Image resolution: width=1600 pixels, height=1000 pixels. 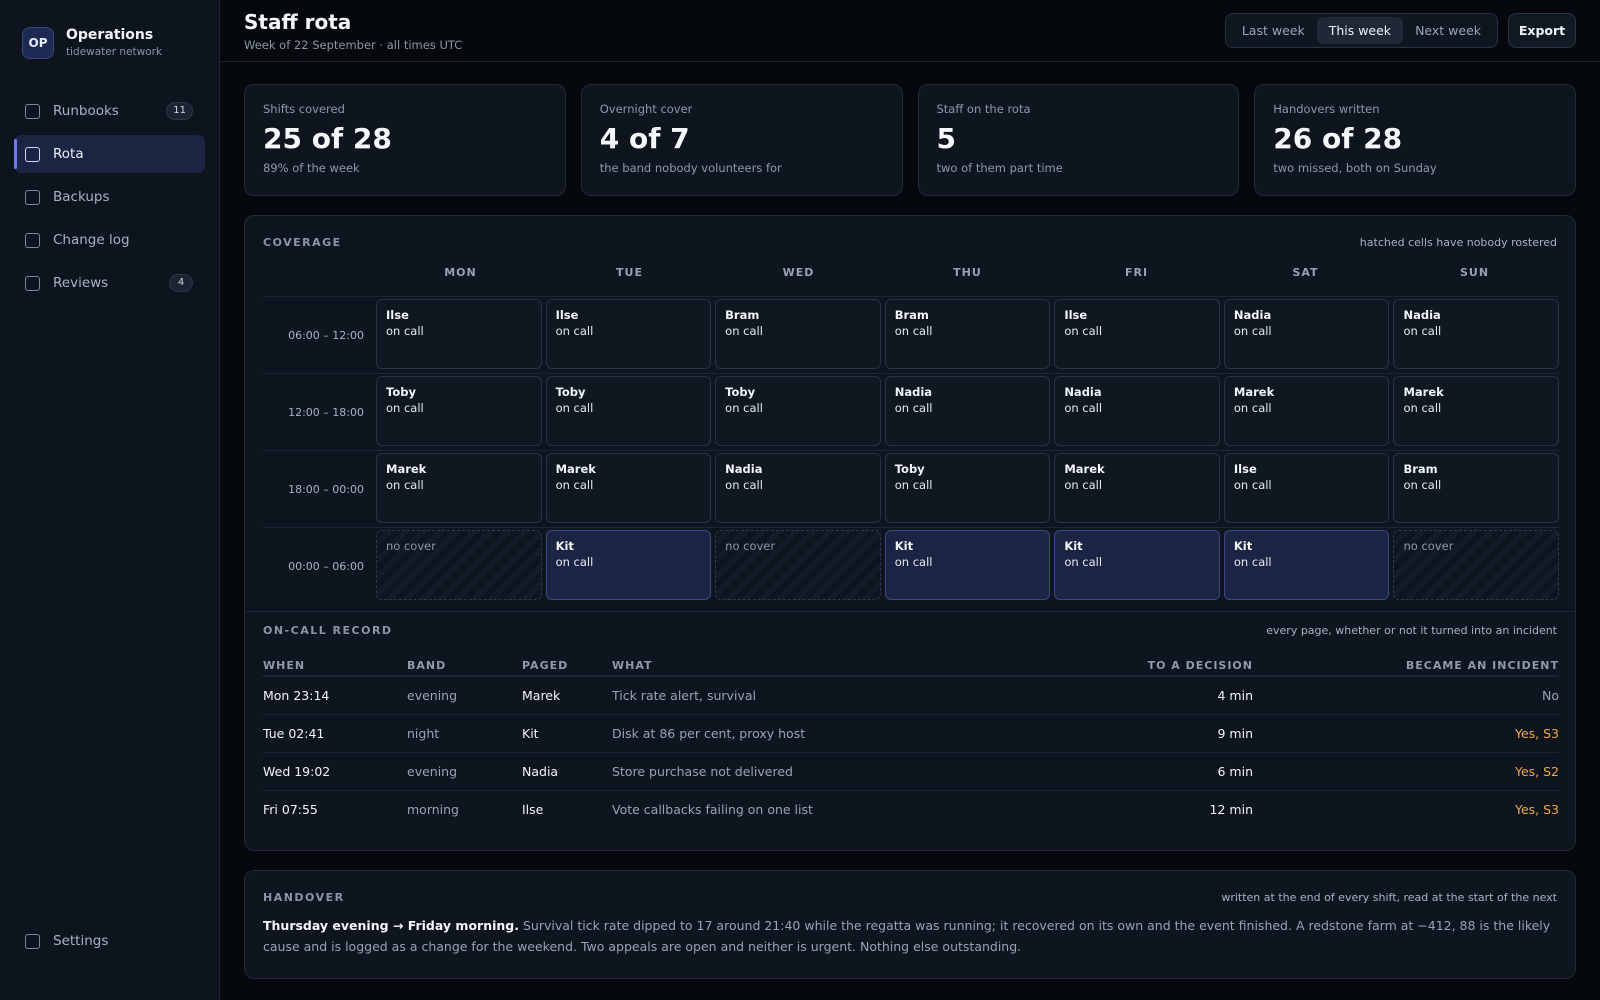 What do you see at coordinates (1536, 809) in the screenshot?
I see `cell-incident: Yes, S3` at bounding box center [1536, 809].